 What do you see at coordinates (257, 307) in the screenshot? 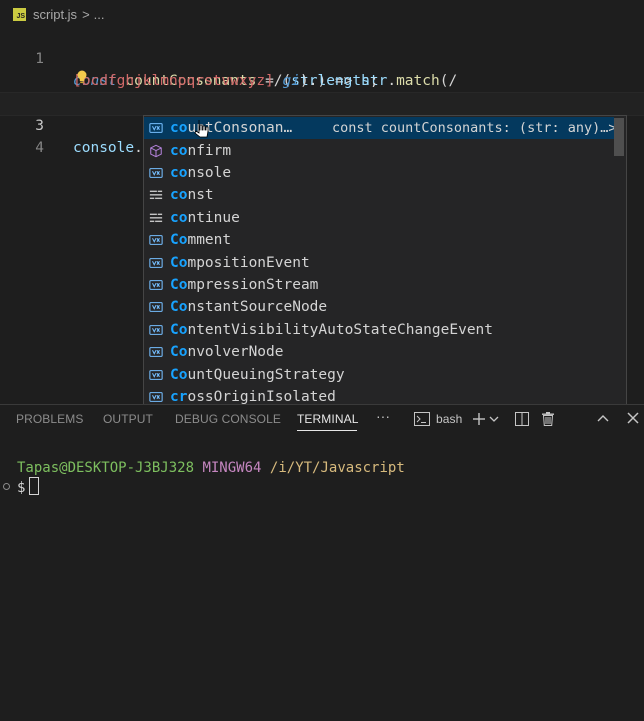
I see `suggestion-label-rest: nstantSourceNode` at bounding box center [257, 307].